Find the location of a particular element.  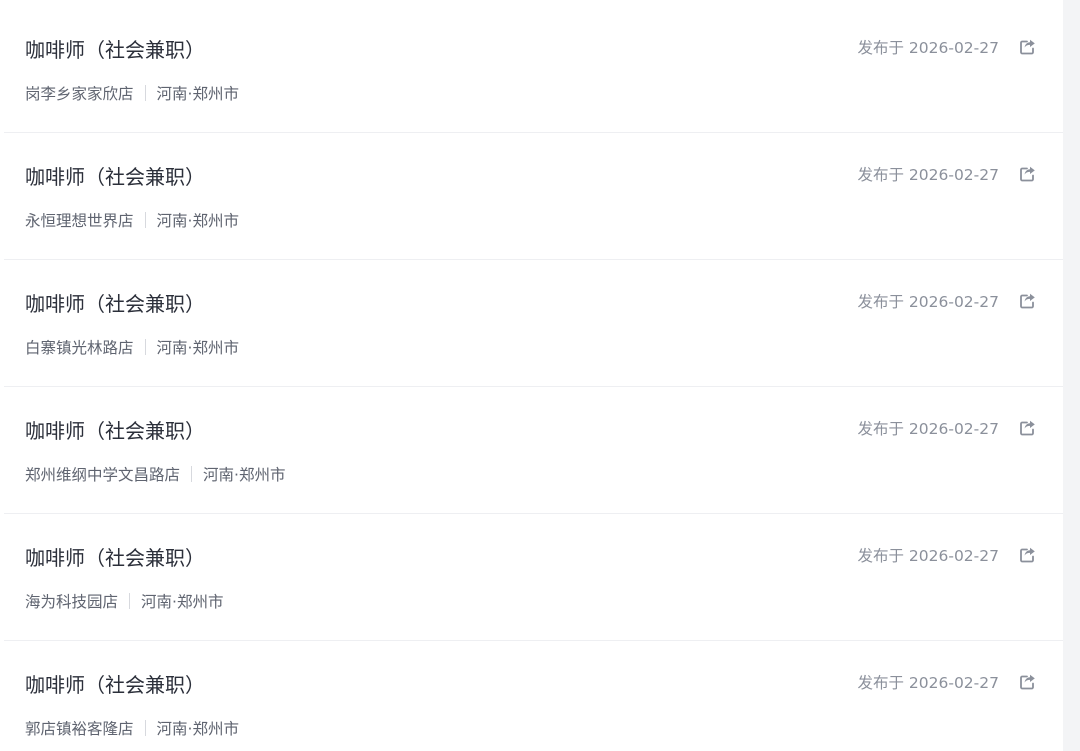

job-meta: 岗李乡家家欣店 河南·郑州市 is located at coordinates (132, 93).